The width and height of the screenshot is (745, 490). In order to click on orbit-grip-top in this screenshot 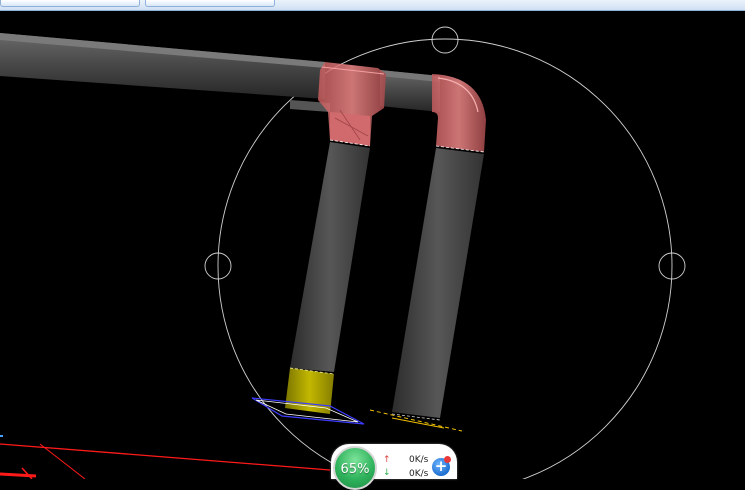, I will do `click(445, 40)`.